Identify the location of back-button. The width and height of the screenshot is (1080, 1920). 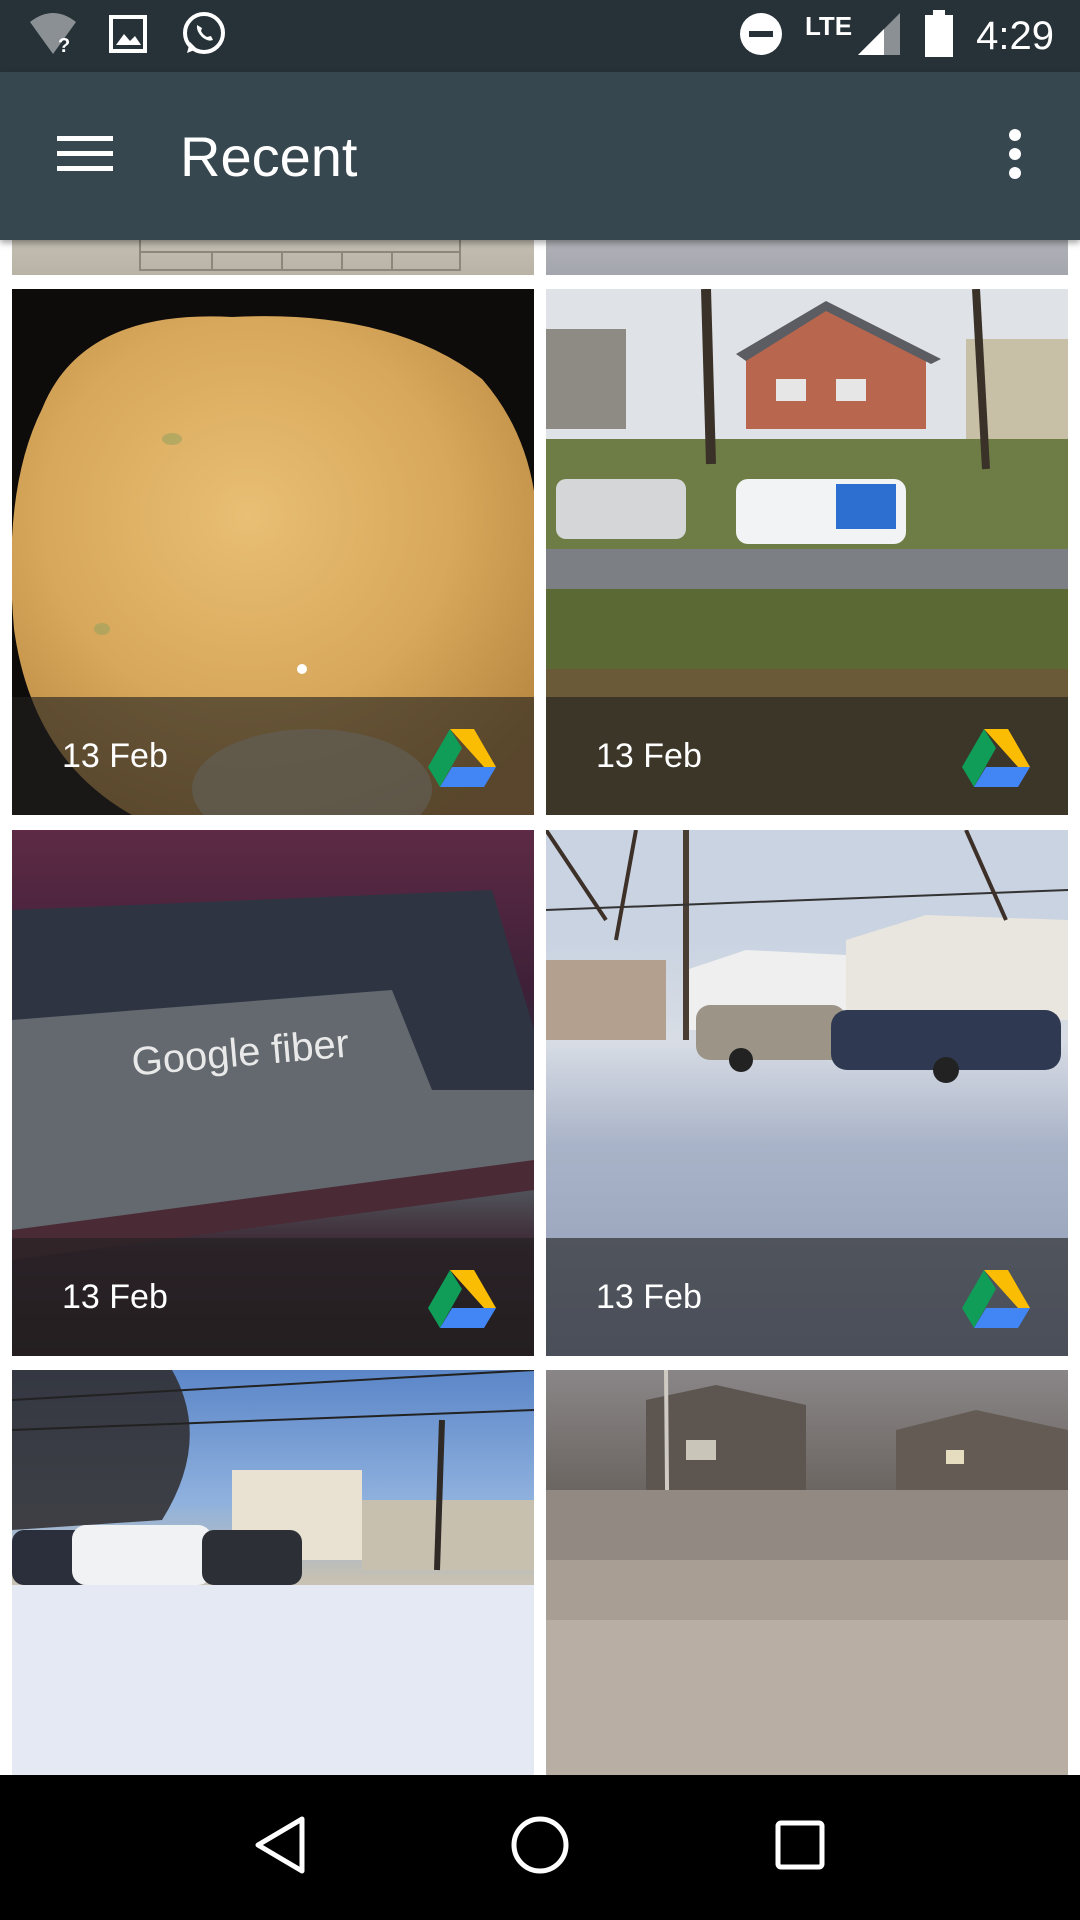
(280, 1848).